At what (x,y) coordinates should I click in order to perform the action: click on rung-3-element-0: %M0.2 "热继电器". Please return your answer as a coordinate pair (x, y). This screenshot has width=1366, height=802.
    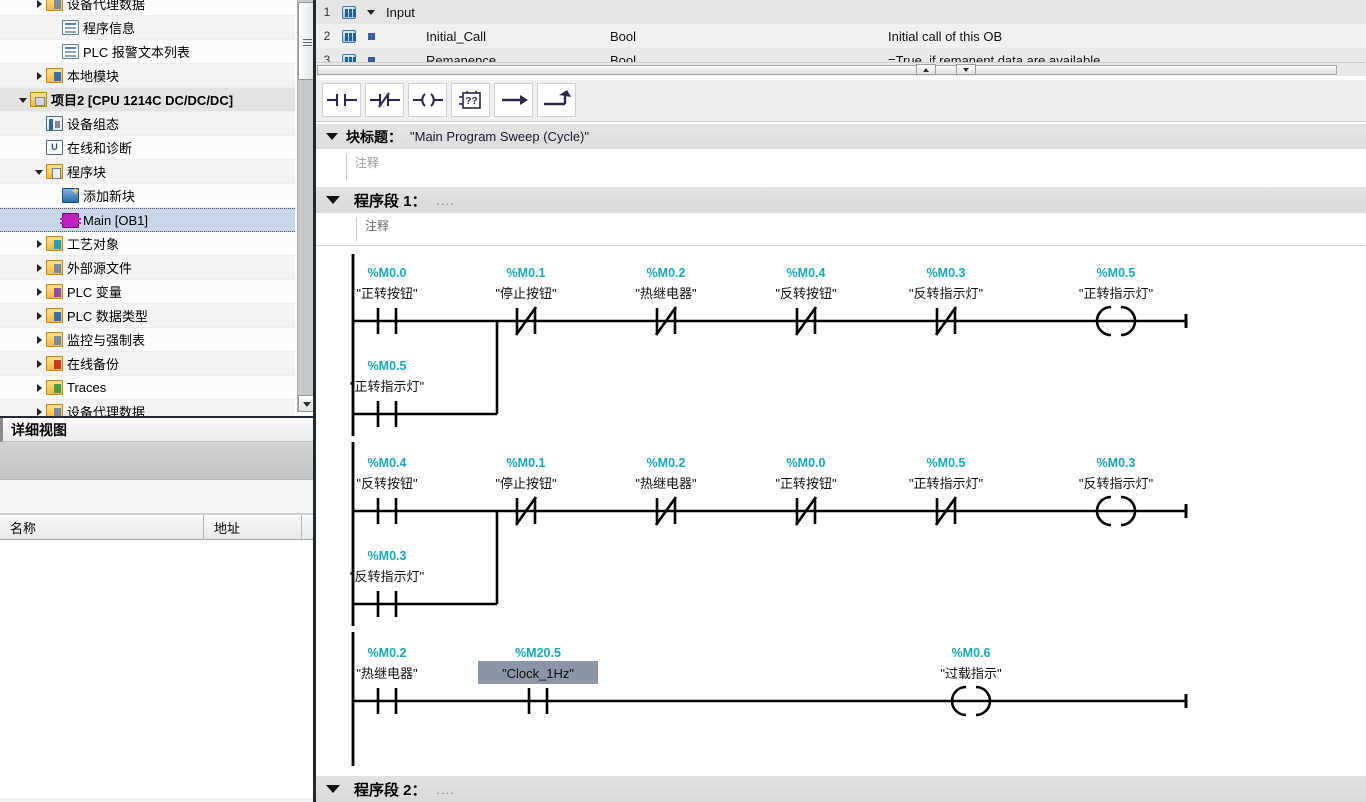
    Looking at the image, I should click on (387, 680).